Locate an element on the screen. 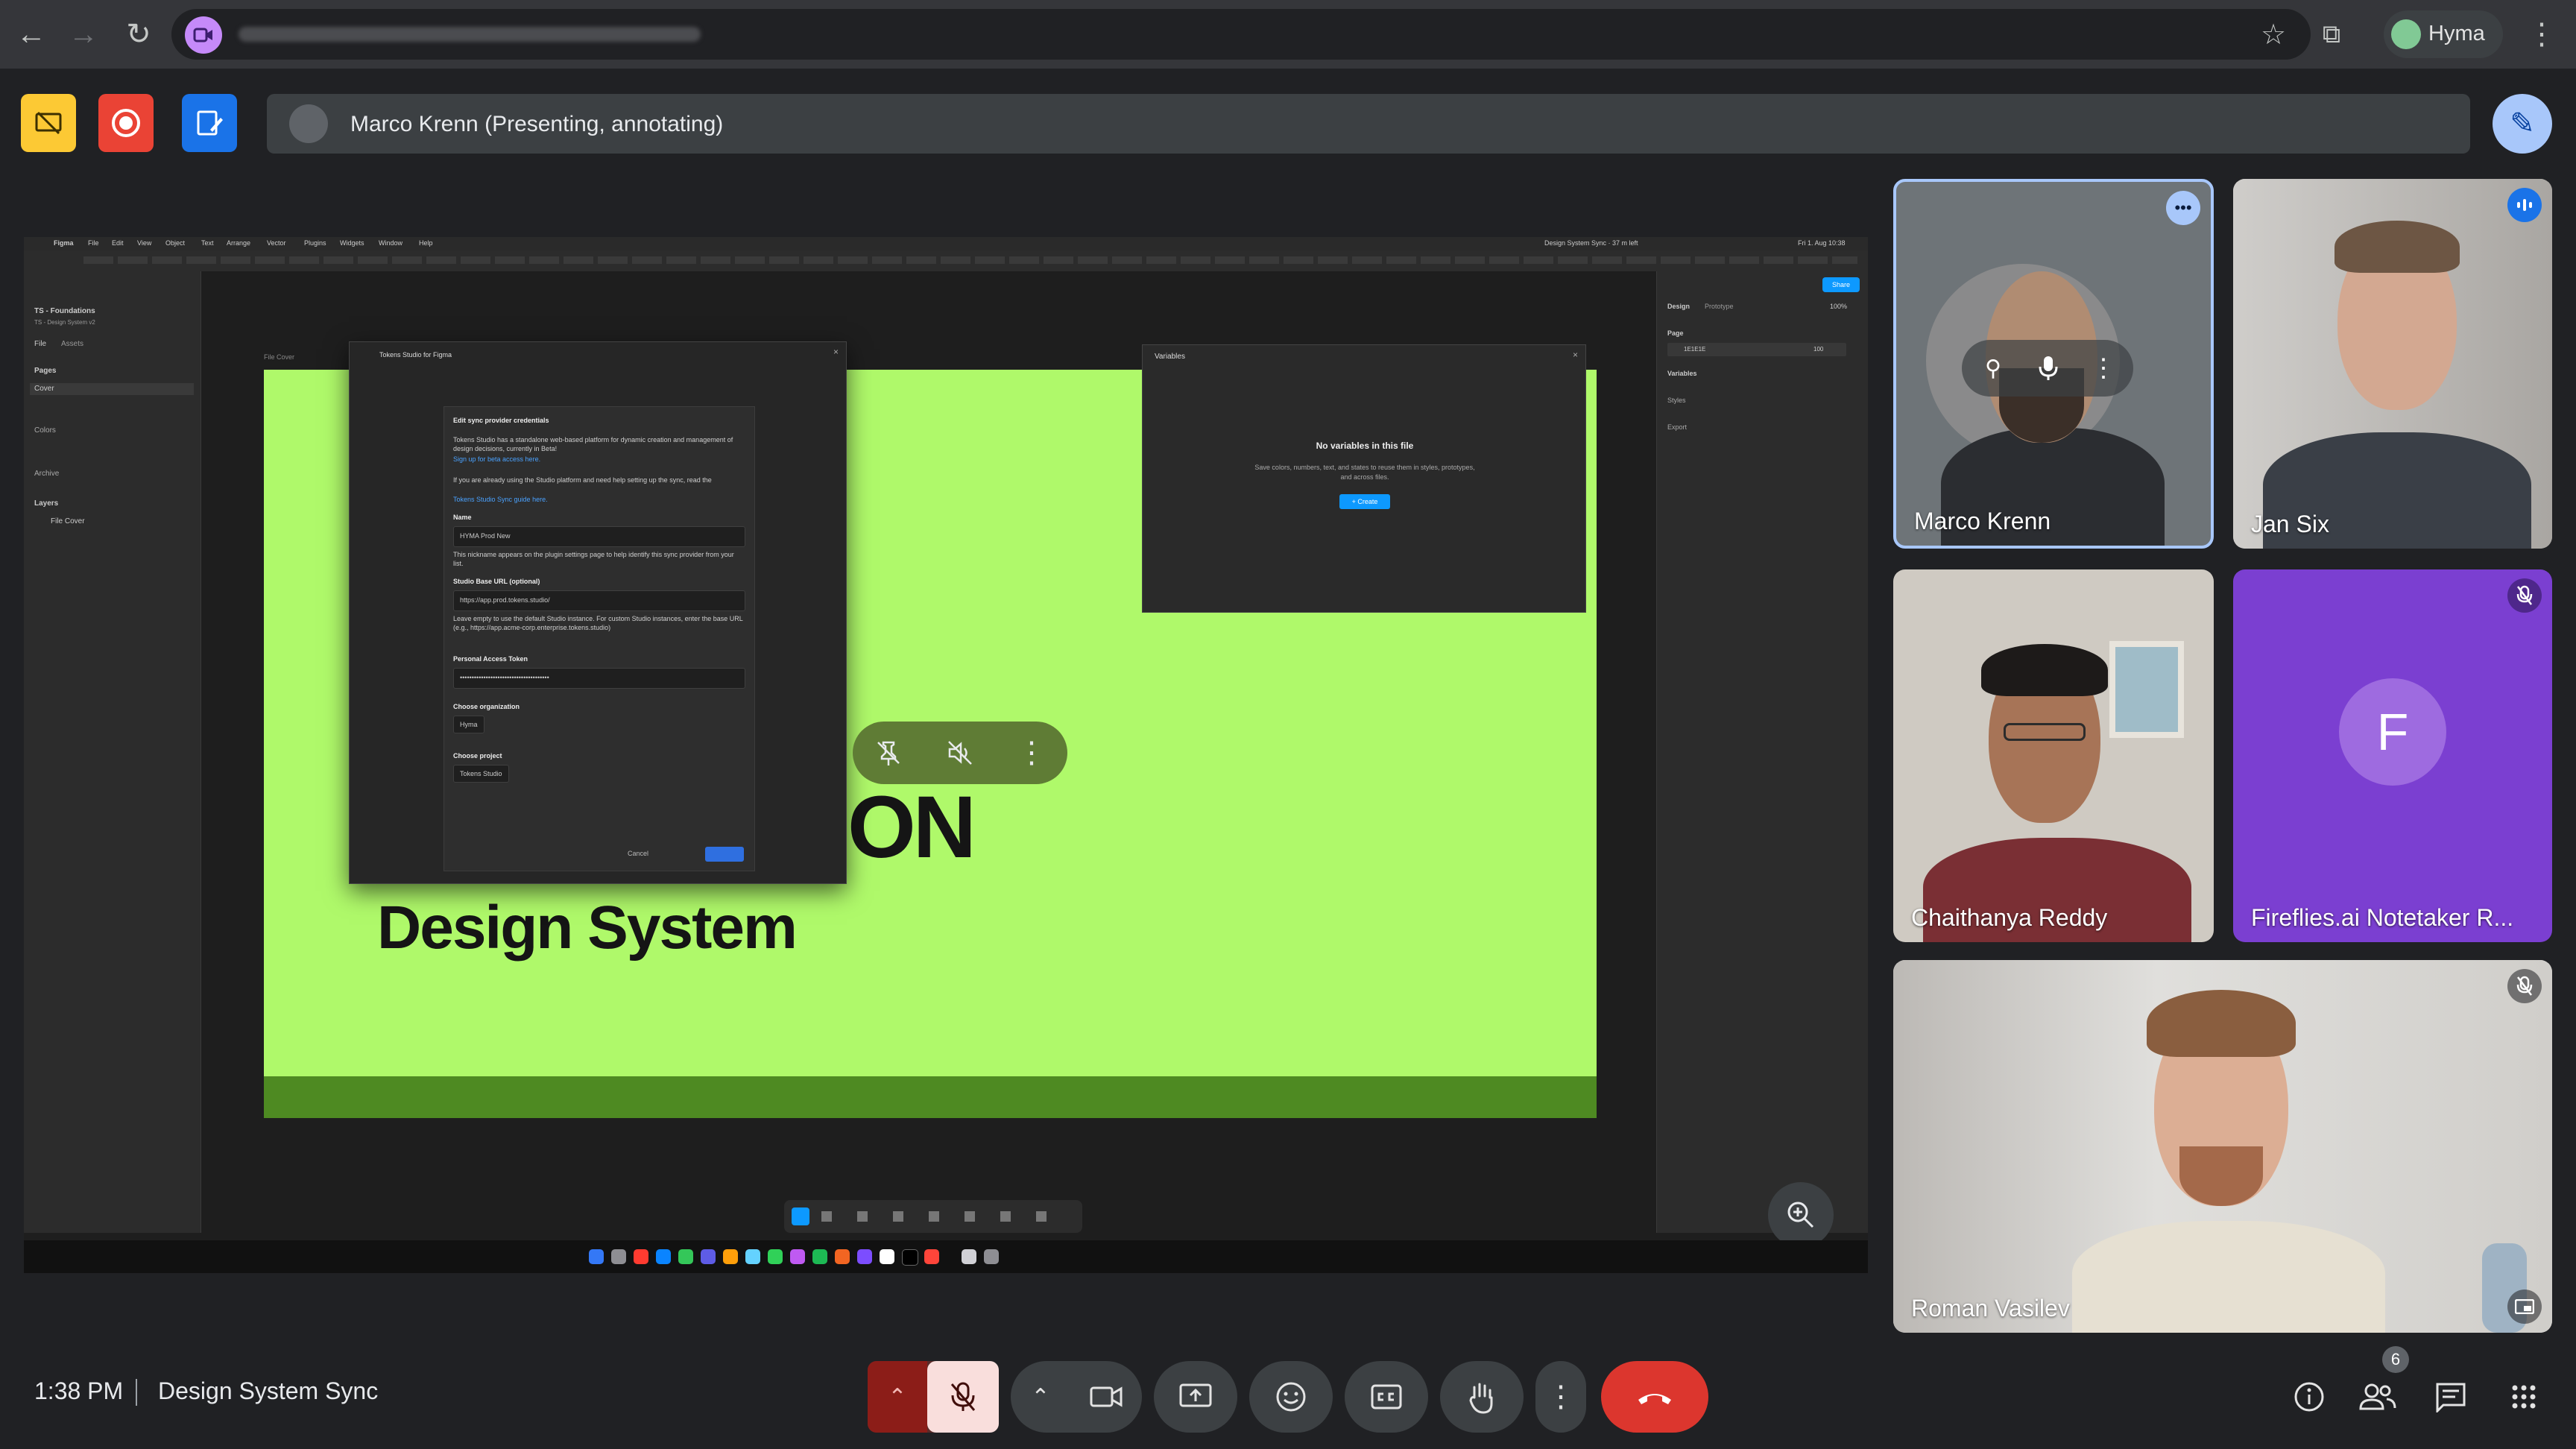 This screenshot has width=2576, height=1449. share-button: Share is located at coordinates (1841, 284).